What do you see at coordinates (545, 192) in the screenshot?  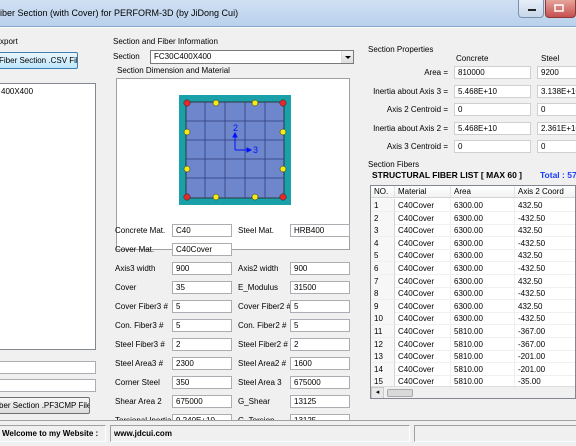 I see `column-header: Axis 2 Coord` at bounding box center [545, 192].